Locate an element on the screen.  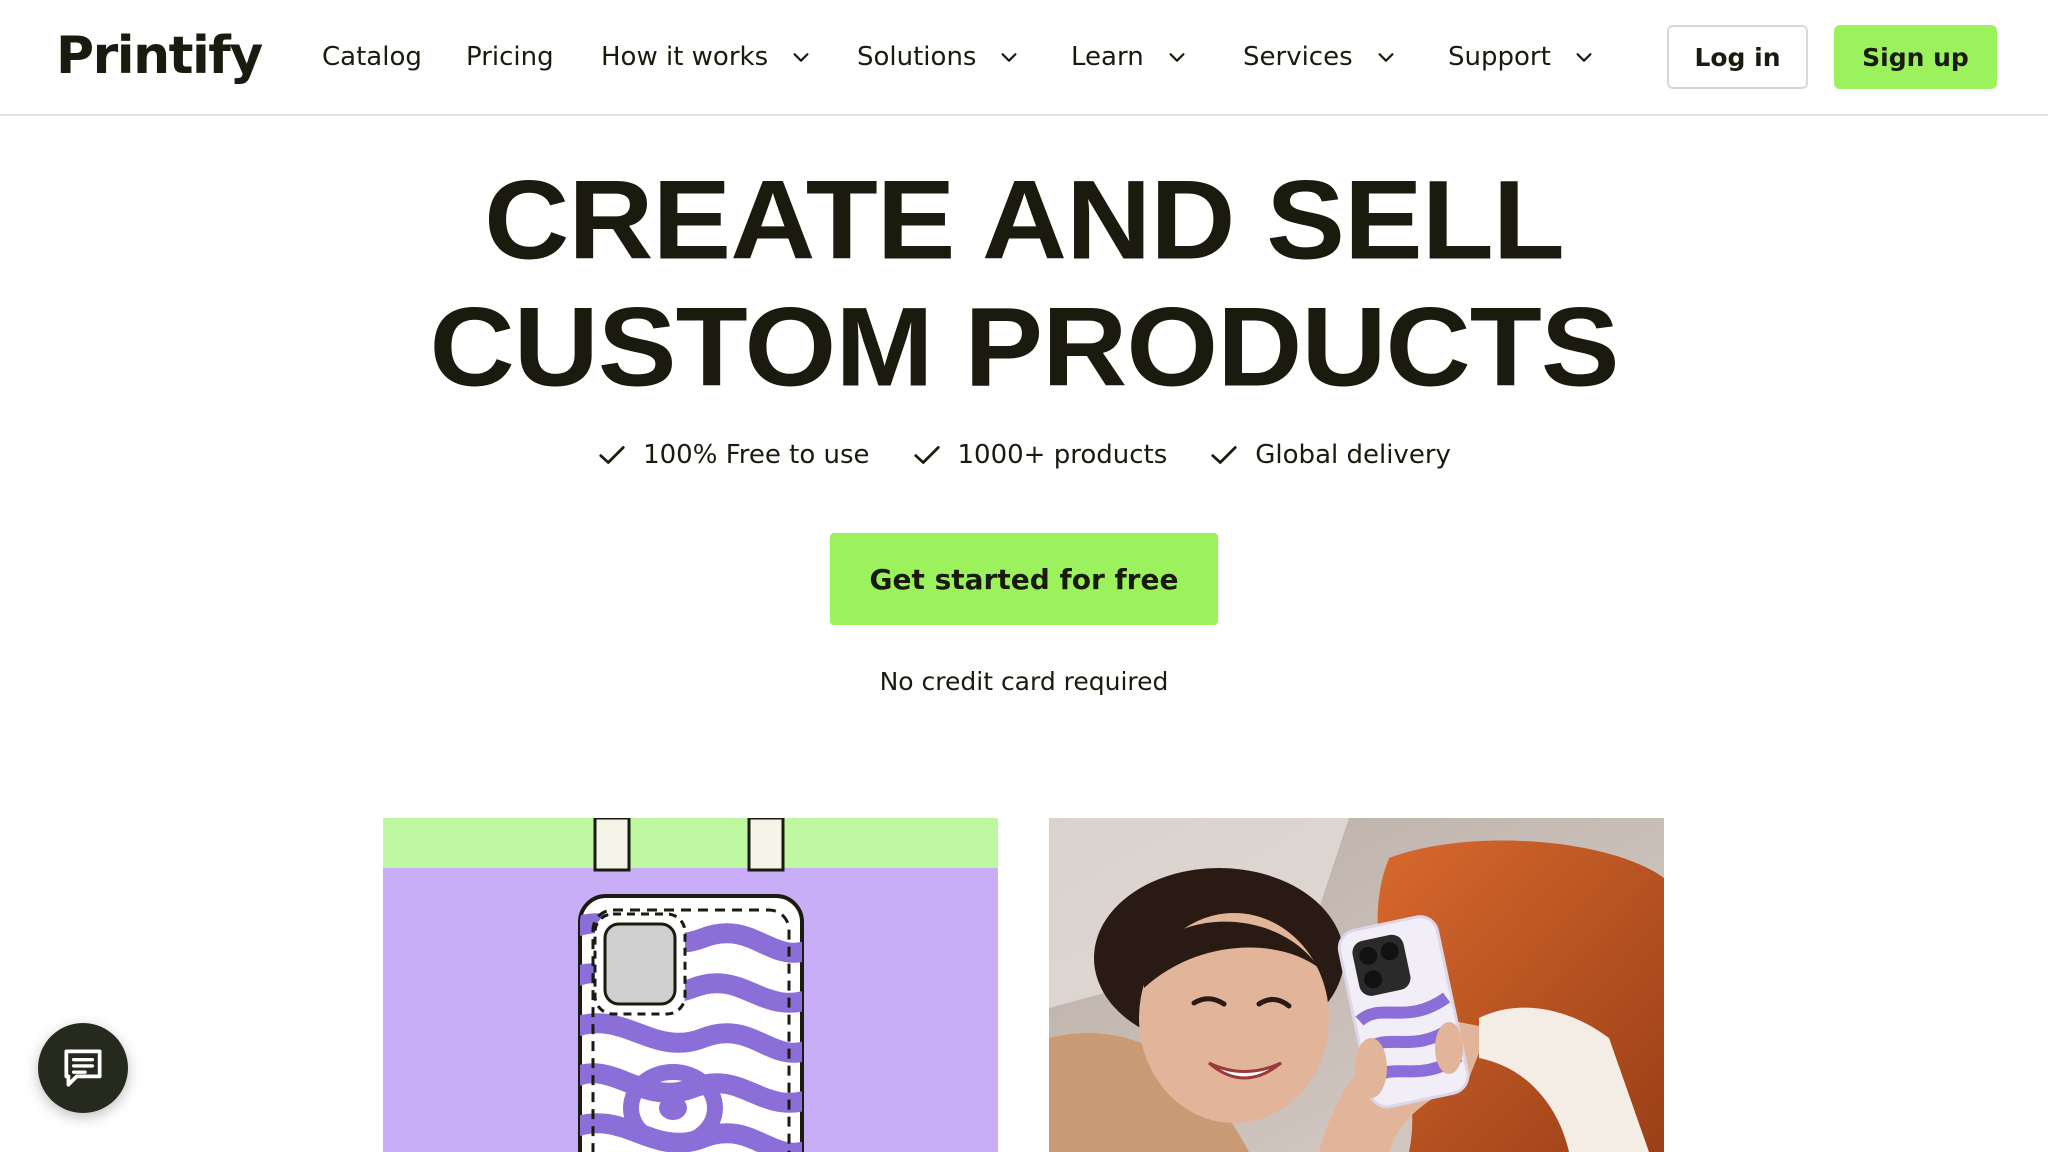
nav-pricing: Pricing is located at coordinates (510, 57).